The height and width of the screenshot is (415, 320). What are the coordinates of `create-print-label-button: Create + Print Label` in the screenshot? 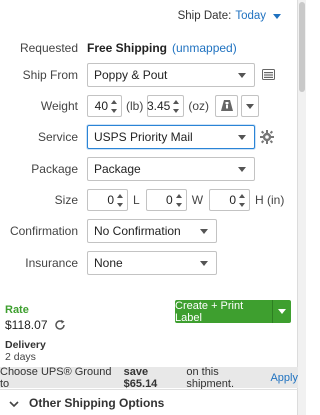 It's located at (223, 312).